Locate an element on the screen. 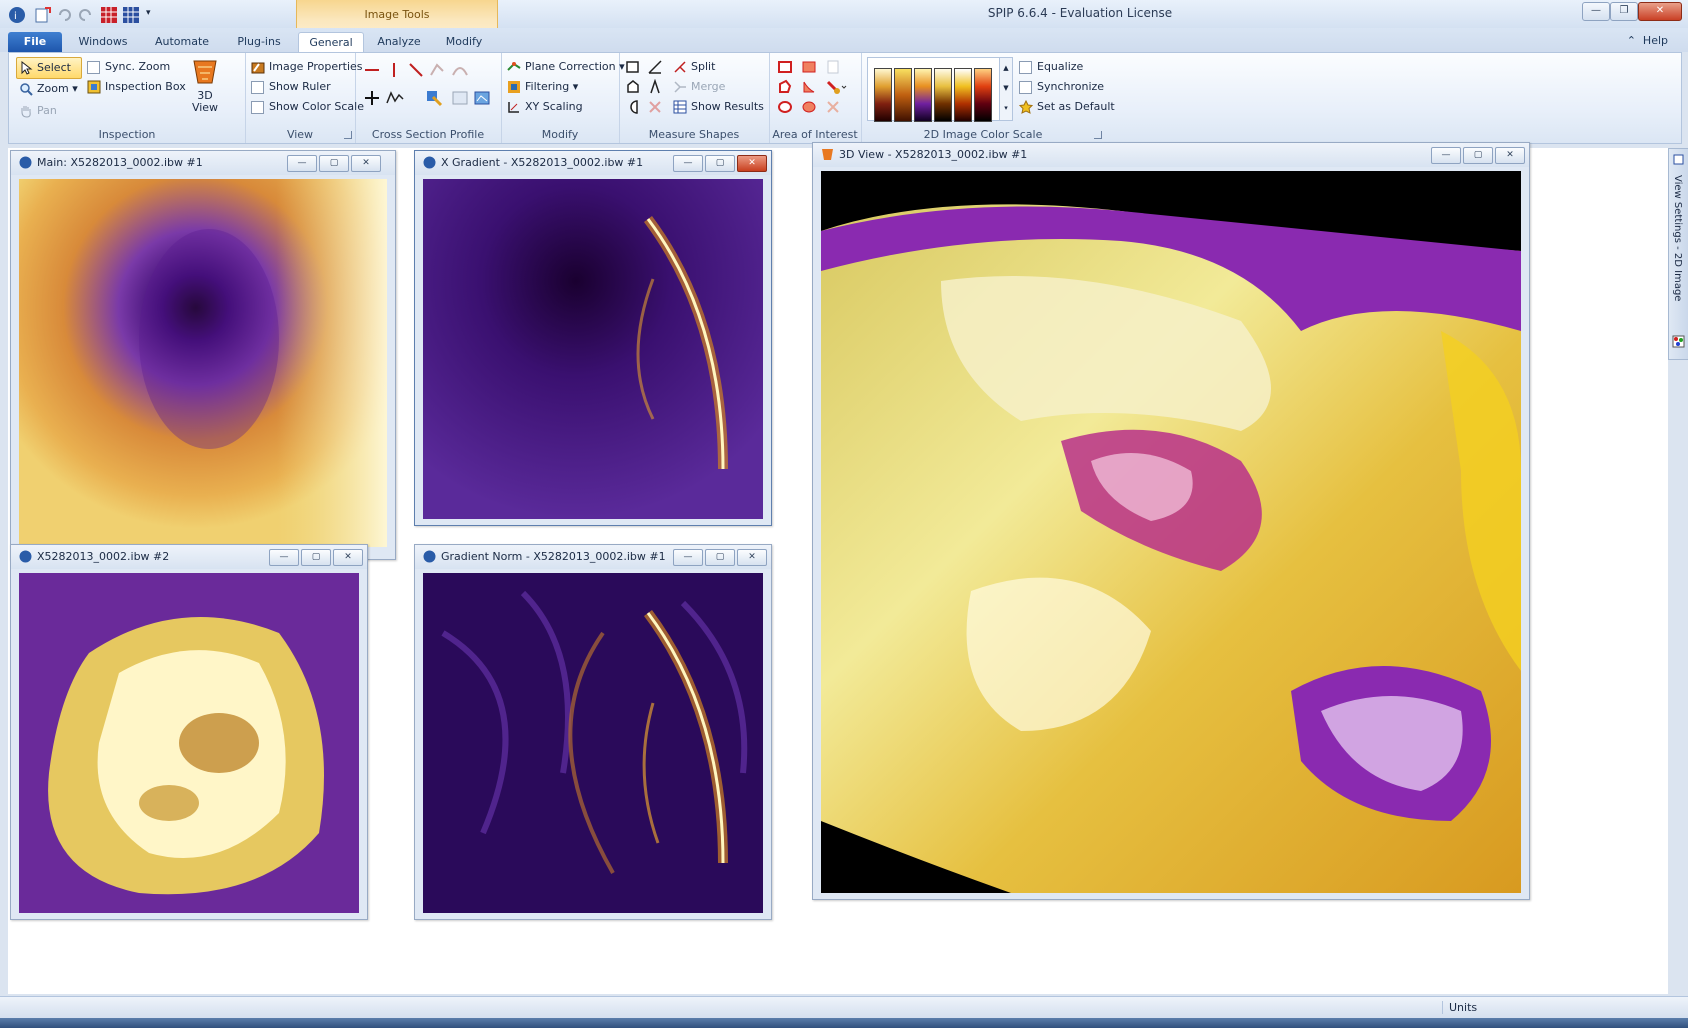  color-scale-gallery is located at coordinates (934, 89).